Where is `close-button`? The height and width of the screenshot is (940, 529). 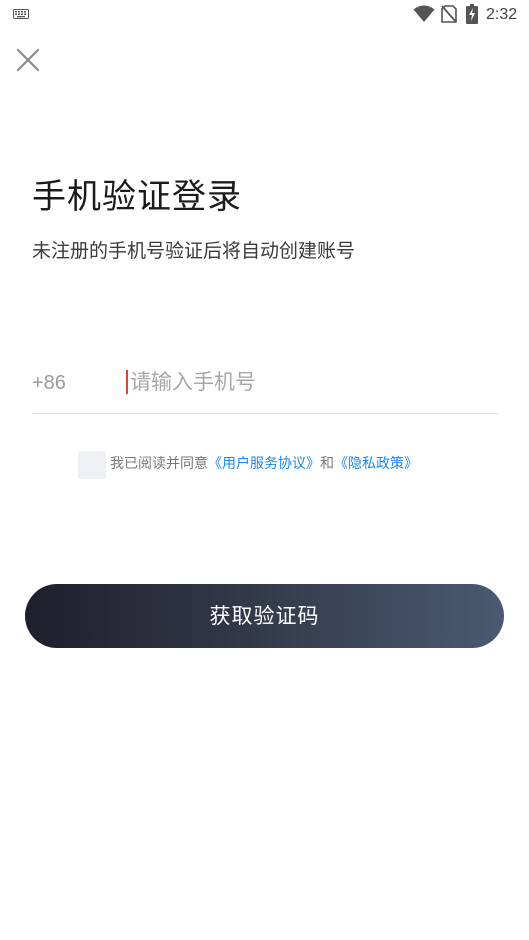 close-button is located at coordinates (28, 60).